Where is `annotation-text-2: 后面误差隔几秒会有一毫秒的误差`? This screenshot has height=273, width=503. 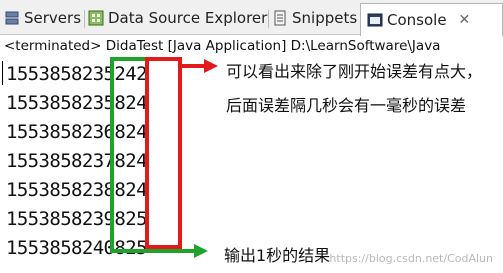 annotation-text-2: 后面误差隔几秒会有一毫秒的误差 is located at coordinates (346, 105).